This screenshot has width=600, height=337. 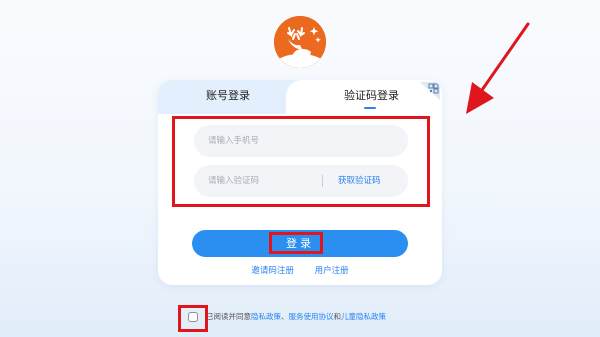 I want to click on agreement-text: 已阅读并同意隐私政策、服务使用协议和儿童隐私政策, so click(x=296, y=317).